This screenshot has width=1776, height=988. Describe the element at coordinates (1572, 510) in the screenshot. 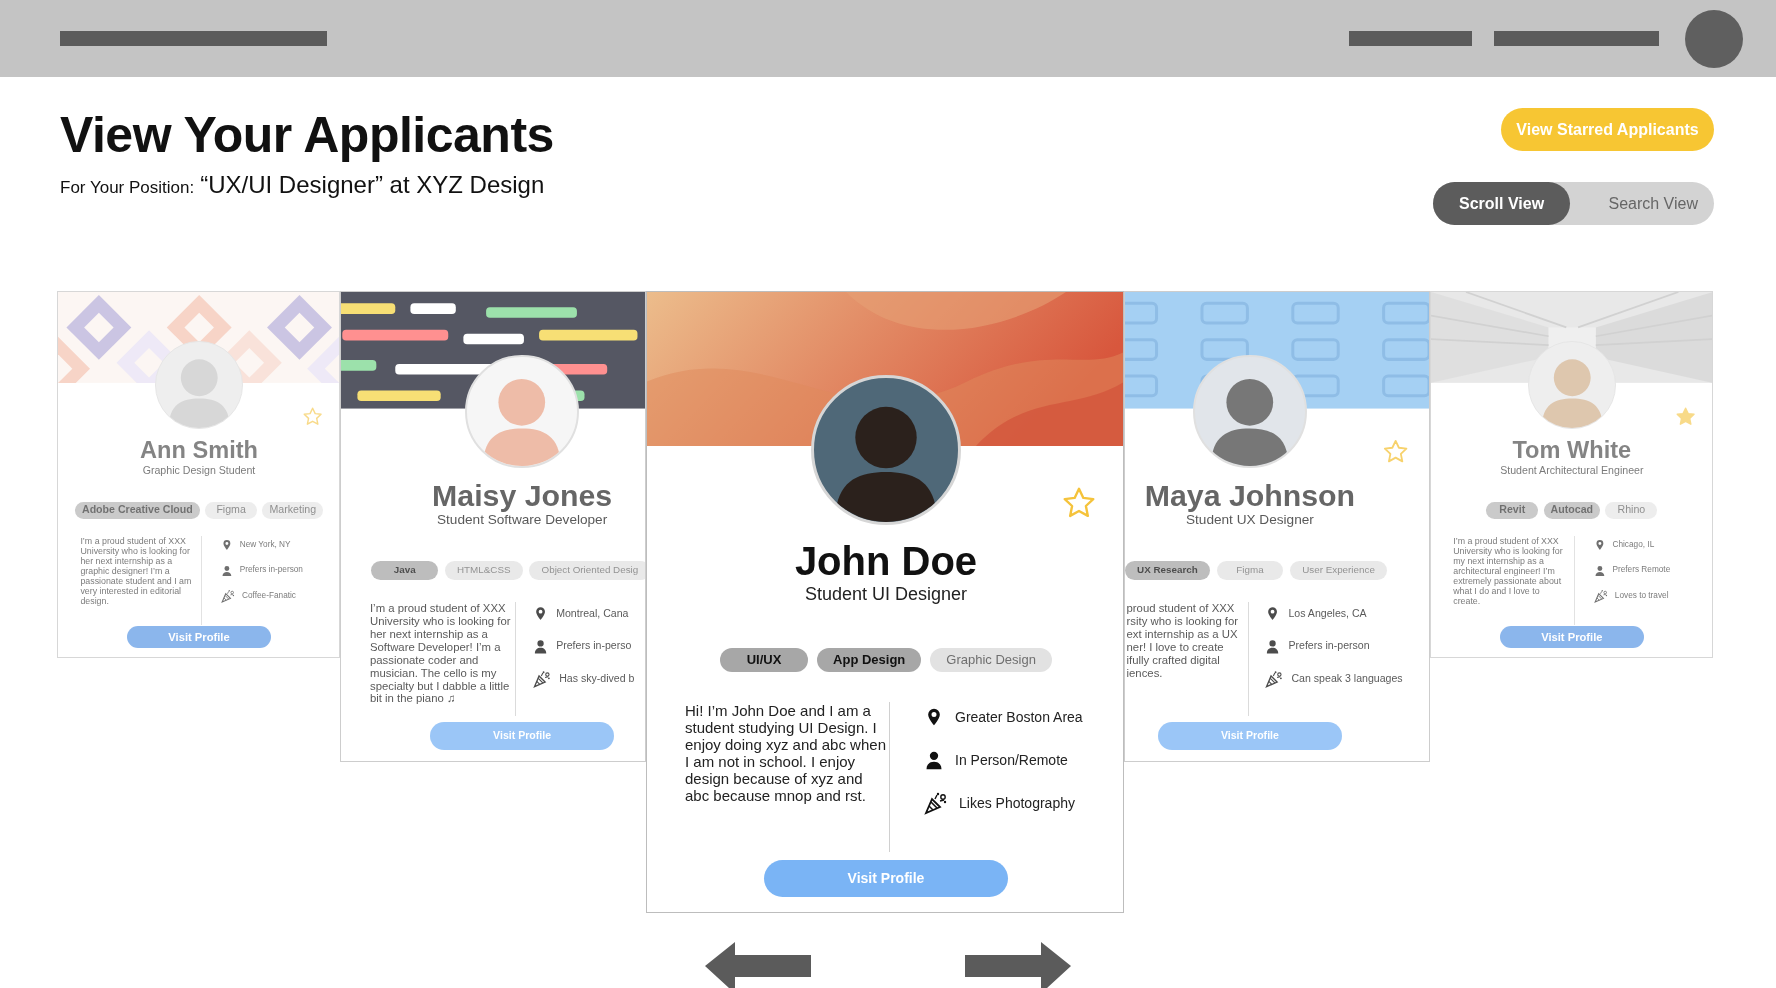

I see `skill-tag: Autocad` at that location.